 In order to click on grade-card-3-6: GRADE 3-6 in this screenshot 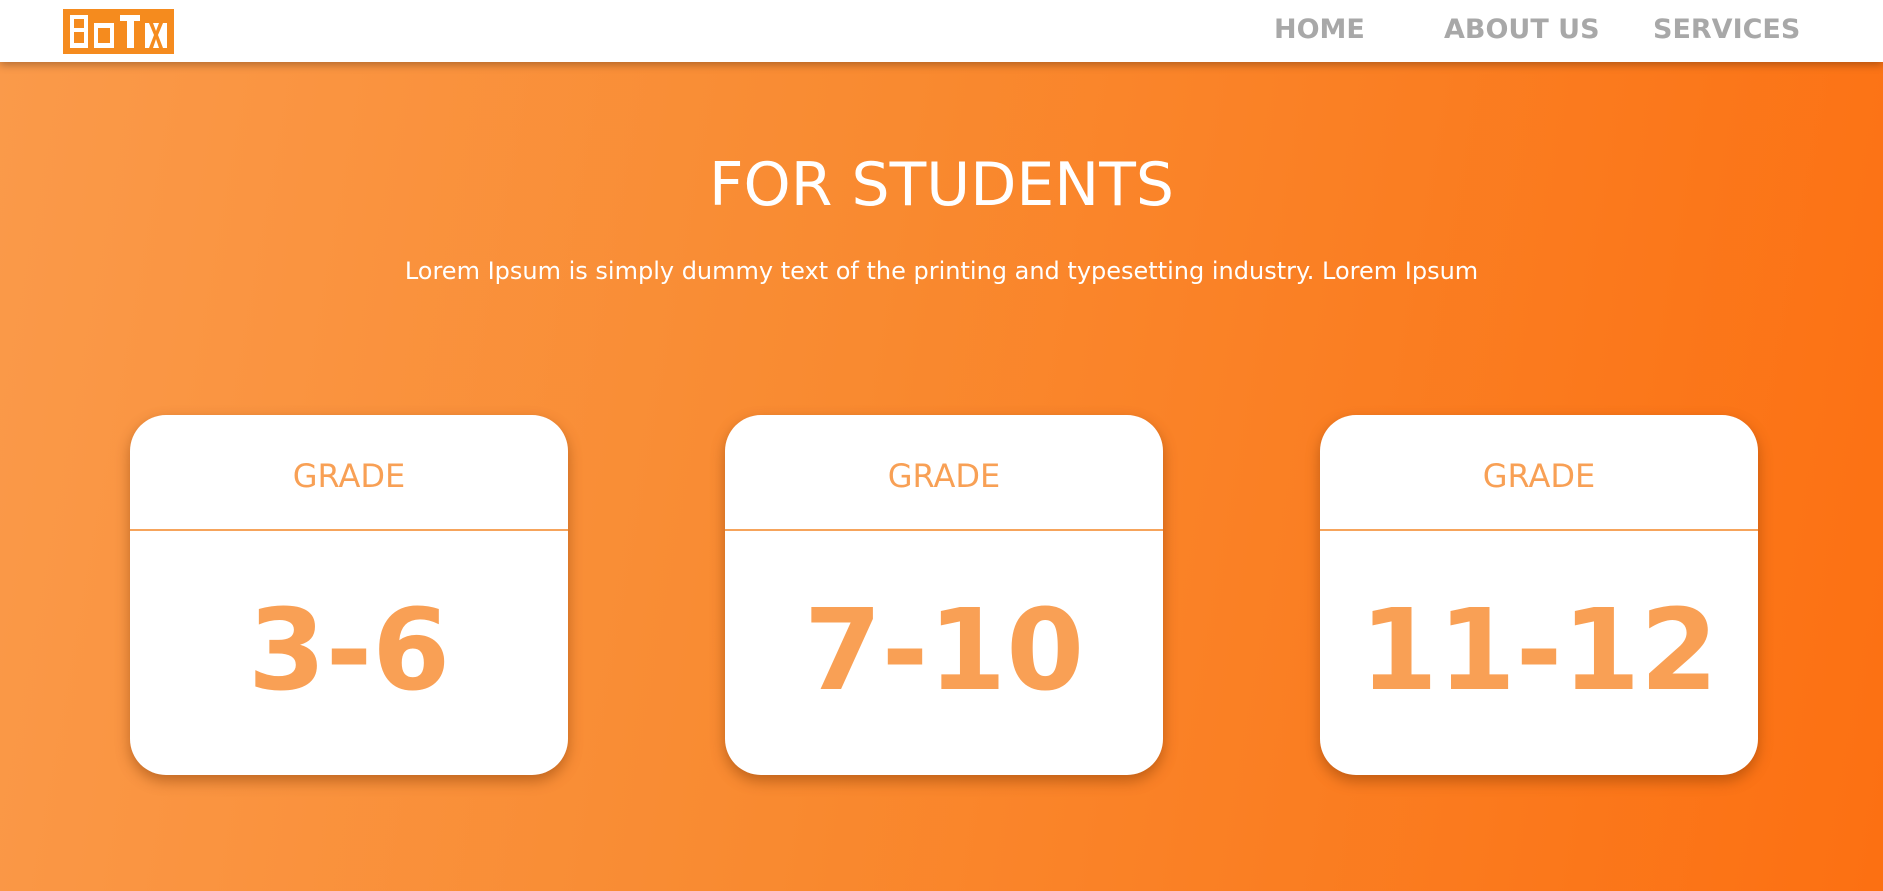, I will do `click(349, 595)`.